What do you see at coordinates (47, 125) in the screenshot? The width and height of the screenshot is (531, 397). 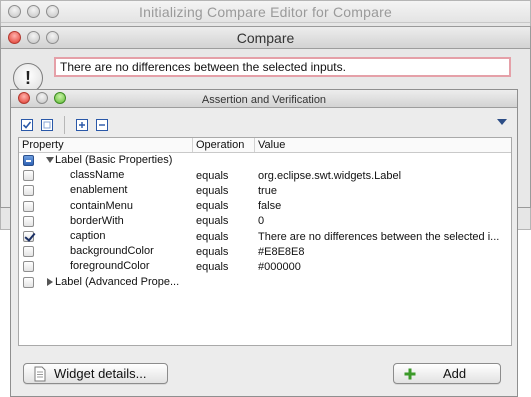 I see `uncheck-all-icon` at bounding box center [47, 125].